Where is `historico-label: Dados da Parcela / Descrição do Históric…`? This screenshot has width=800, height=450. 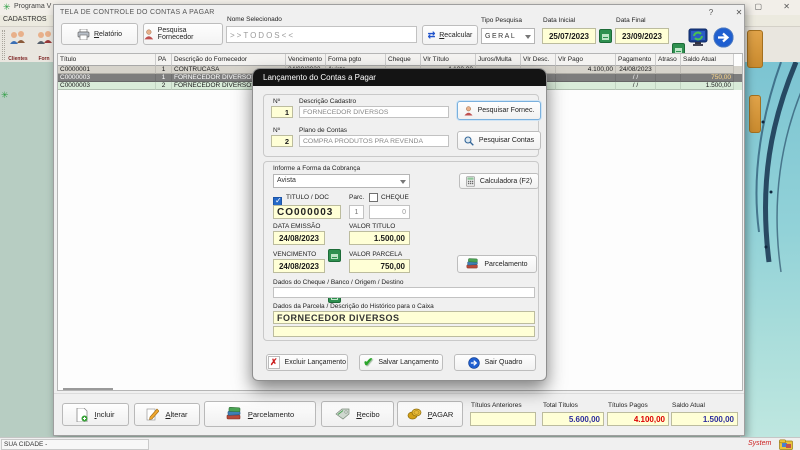 historico-label: Dados da Parcela / Descrição do Históric… is located at coordinates (353, 306).